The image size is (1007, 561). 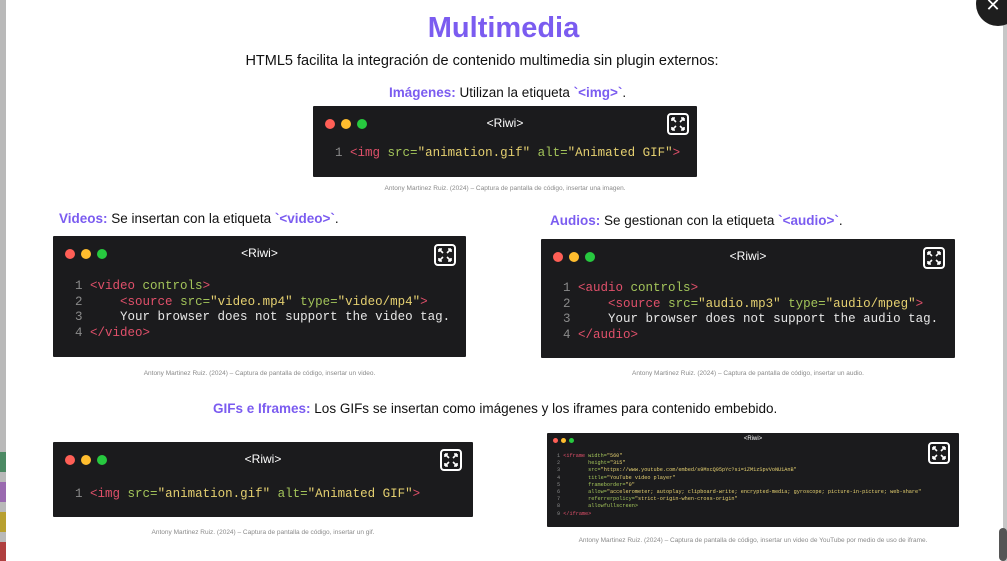 What do you see at coordinates (641, 477) in the screenshot?
I see `code-string: "YouTube video player"` at bounding box center [641, 477].